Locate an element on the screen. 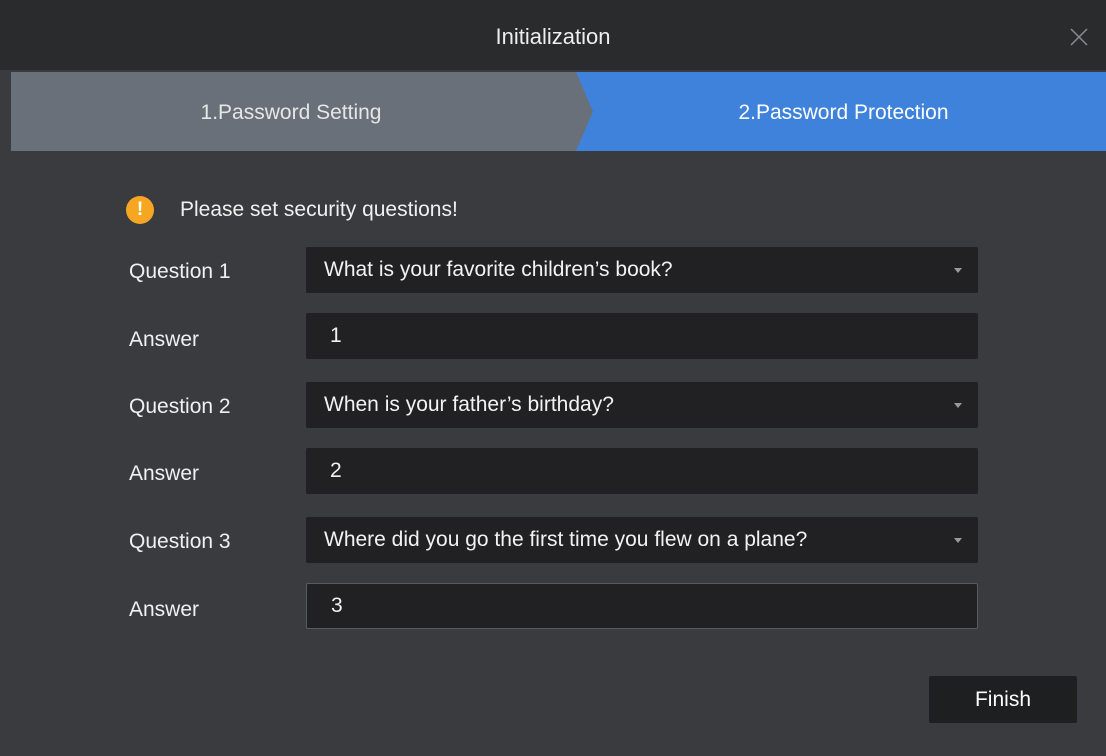  notice-text: Please set security questions! is located at coordinates (319, 209).